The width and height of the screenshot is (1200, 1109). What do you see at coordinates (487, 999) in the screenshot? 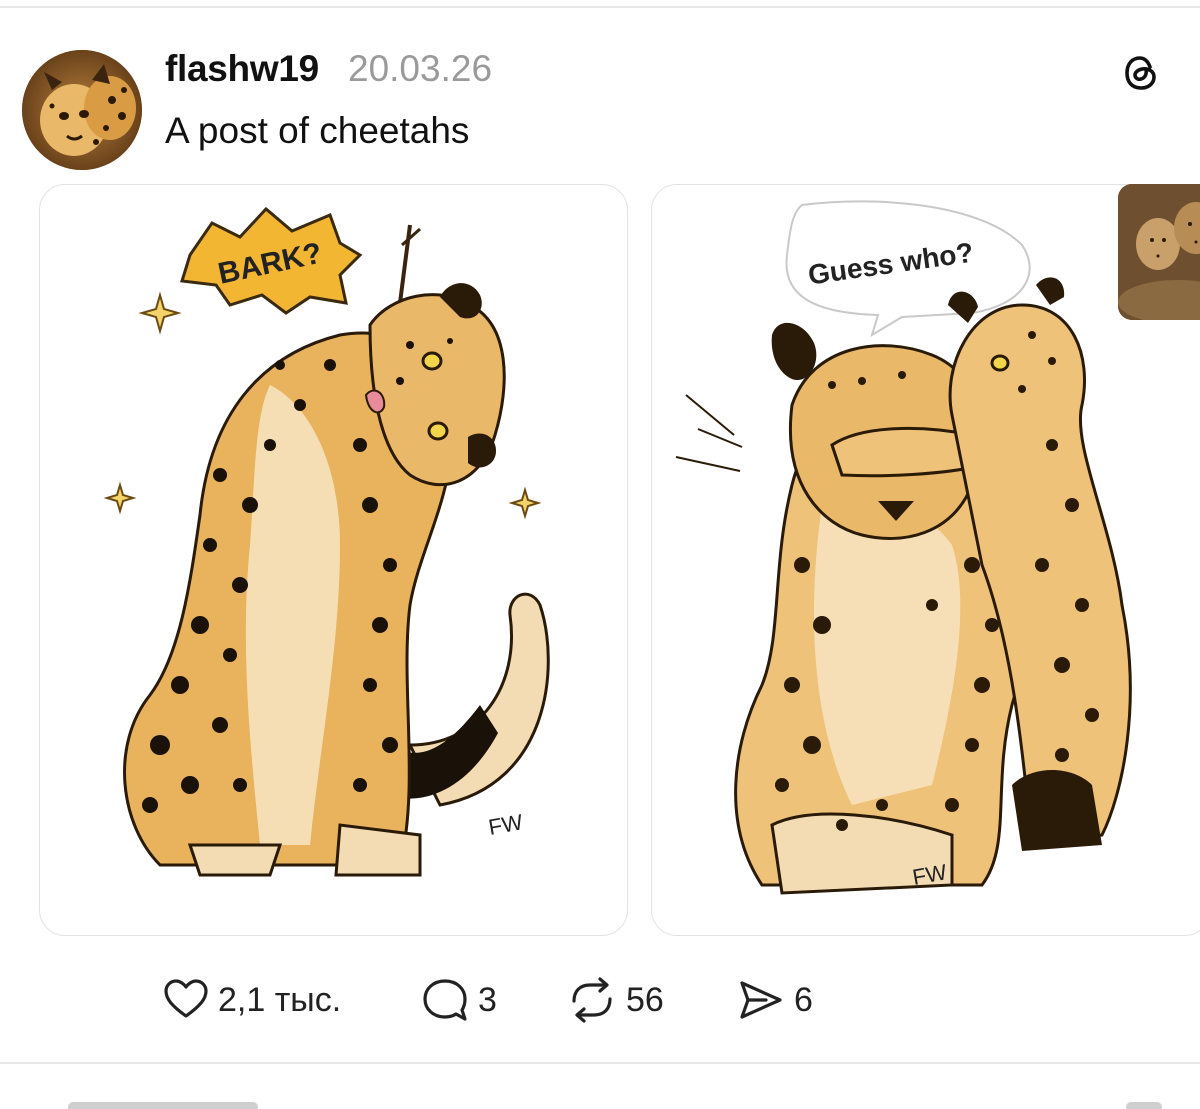
I see `comment-count: 3` at bounding box center [487, 999].